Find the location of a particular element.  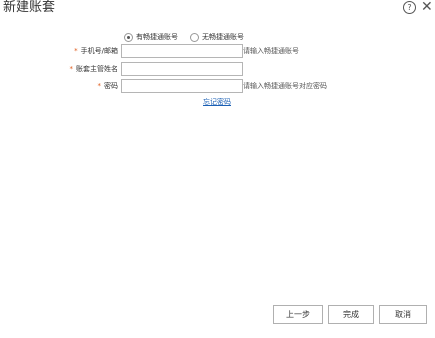

radio-has-account-label: 有畅捷通账号 is located at coordinates (157, 37).